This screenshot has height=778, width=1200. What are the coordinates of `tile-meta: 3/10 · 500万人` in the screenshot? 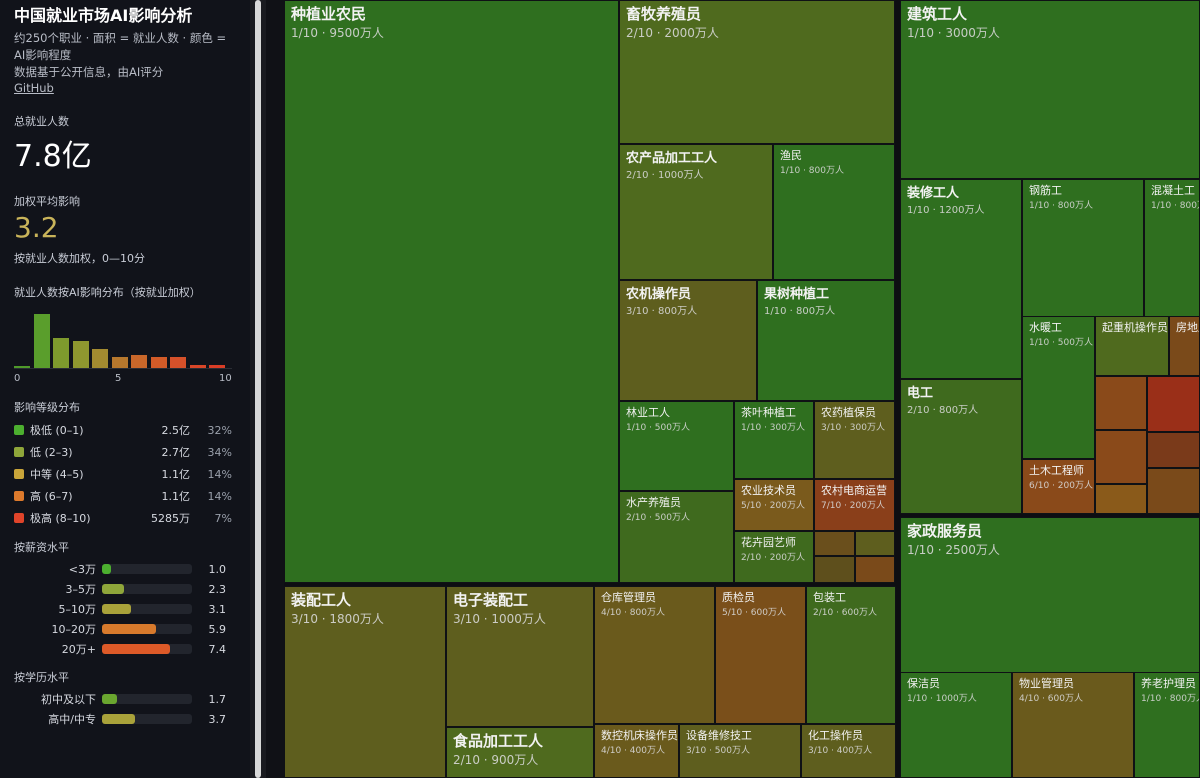 It's located at (718, 751).